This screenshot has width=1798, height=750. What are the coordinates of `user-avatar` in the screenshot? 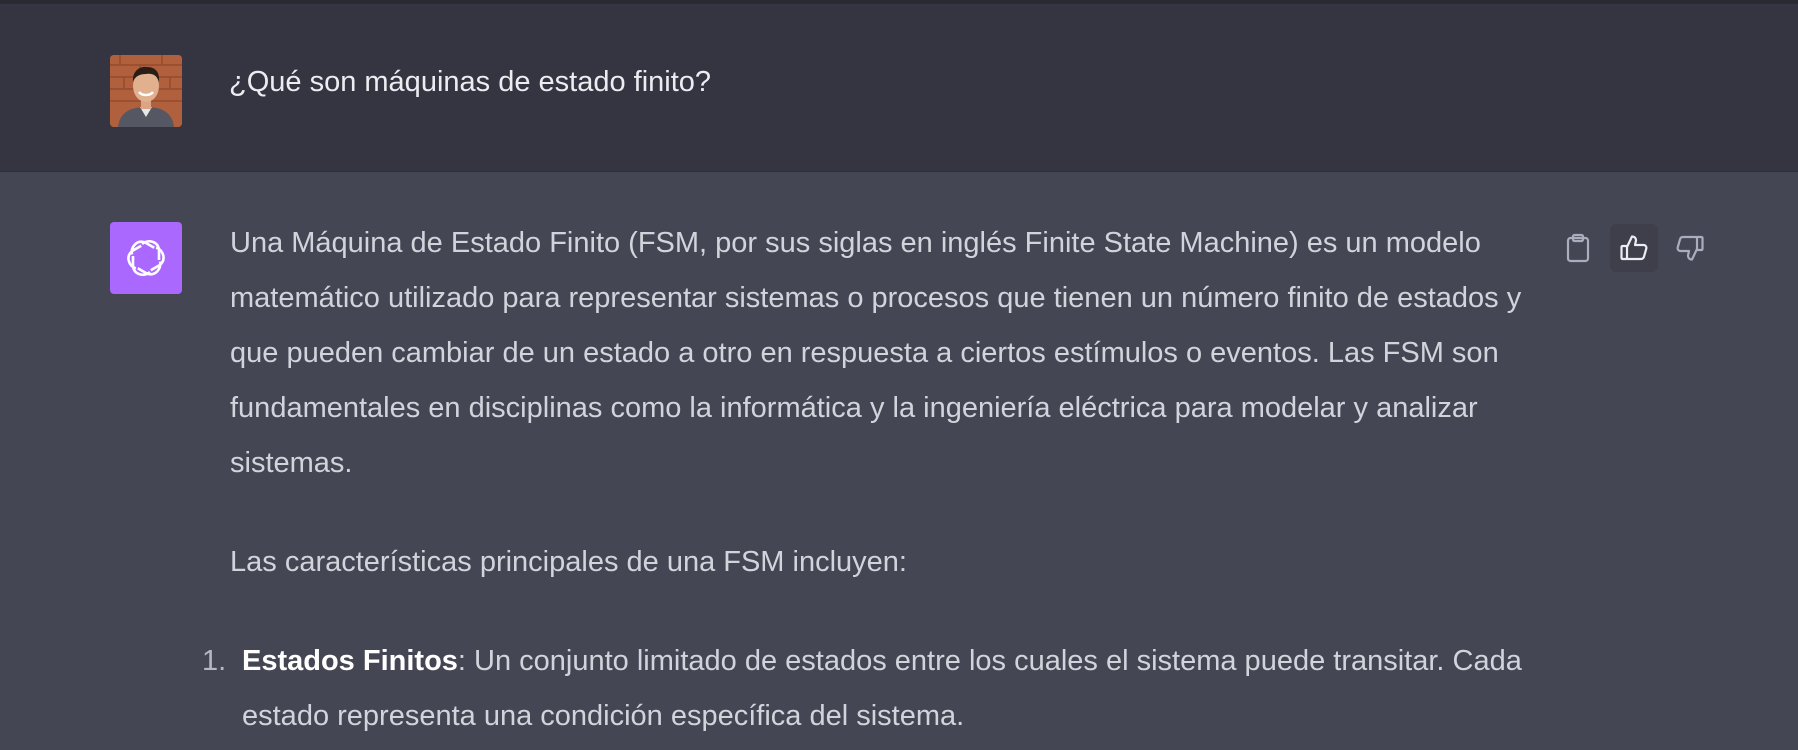 It's located at (146, 91).